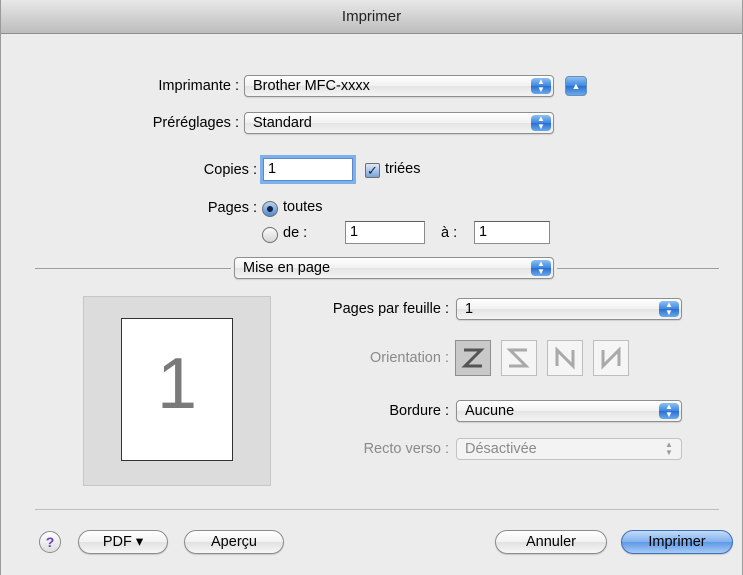 This screenshot has width=743, height=575. Describe the element at coordinates (270, 235) in the screenshot. I see `pages-range-radio` at that location.